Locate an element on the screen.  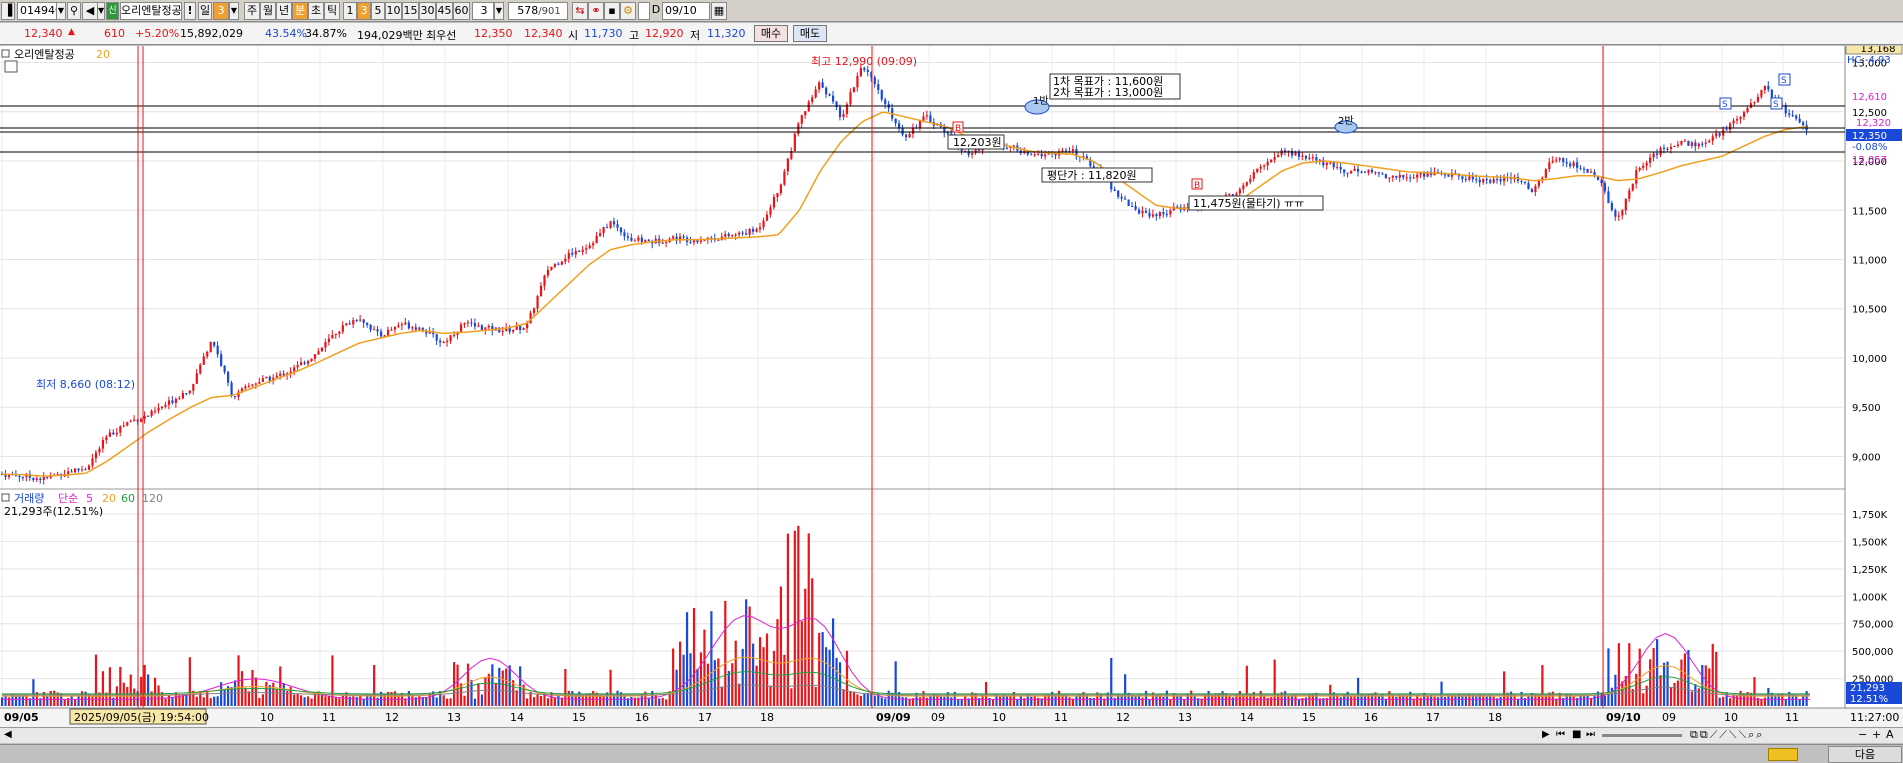
sell-marker-3-label: S is located at coordinates (1784, 81).